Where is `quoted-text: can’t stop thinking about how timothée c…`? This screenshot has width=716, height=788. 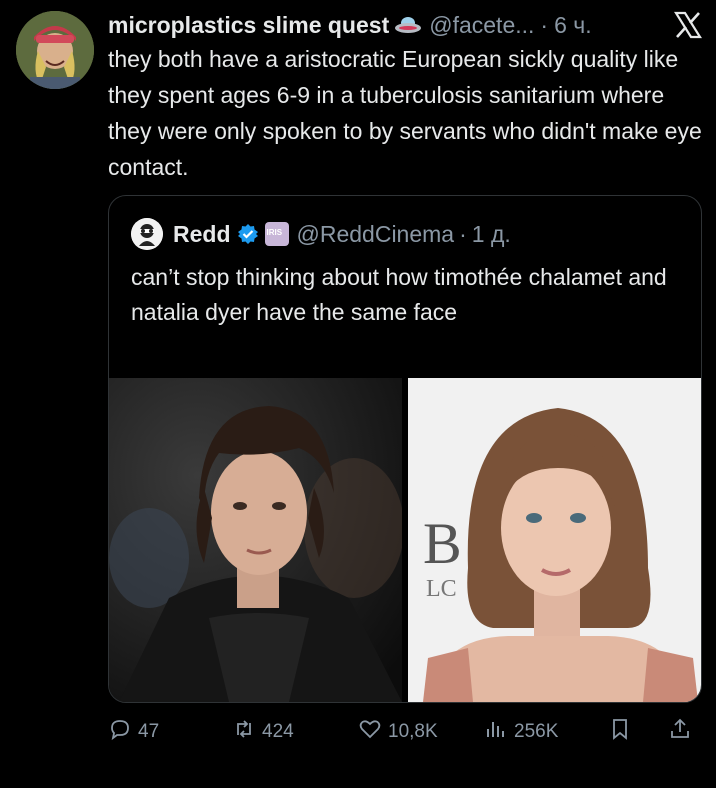 quoted-text: can’t stop thinking about how timothée c… is located at coordinates (399, 294).